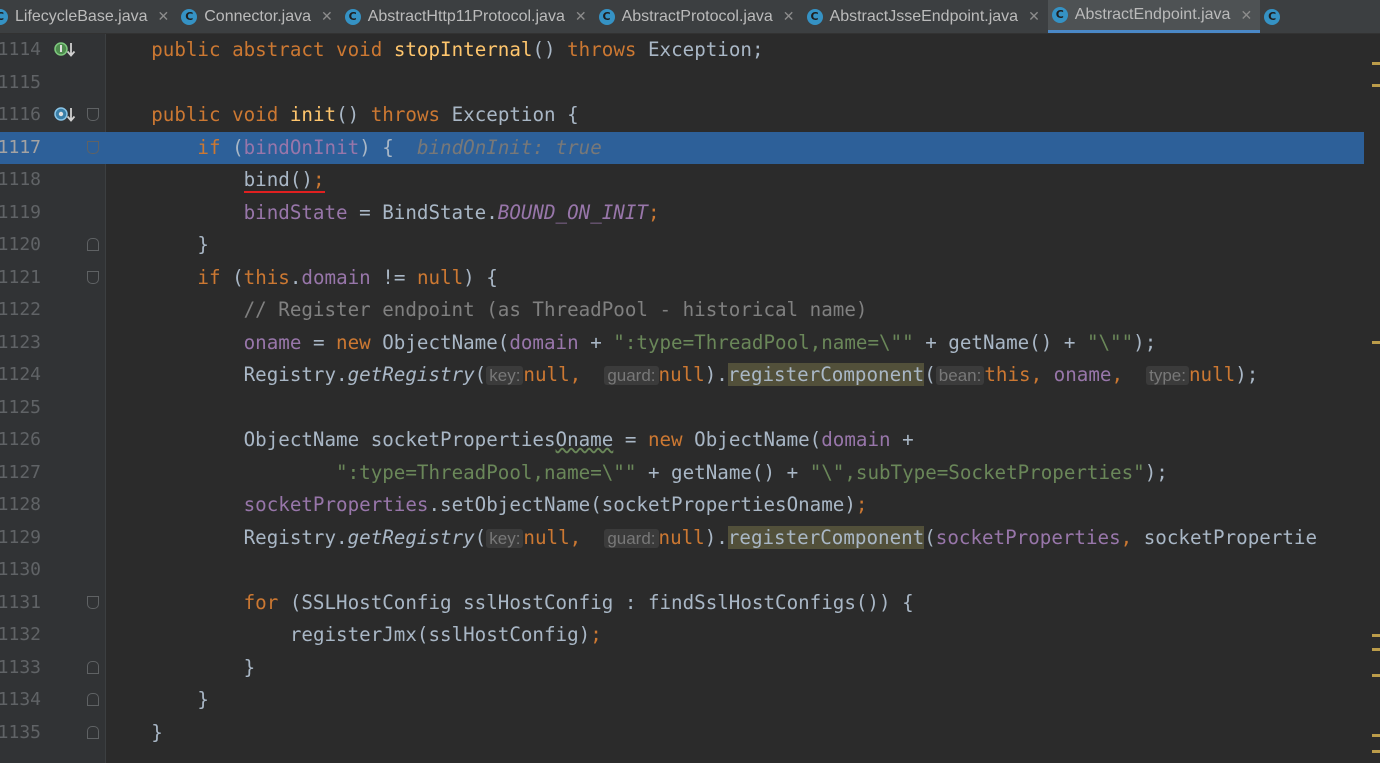 The width and height of the screenshot is (1380, 763). What do you see at coordinates (20, 374) in the screenshot?
I see `line-number: 1124` at bounding box center [20, 374].